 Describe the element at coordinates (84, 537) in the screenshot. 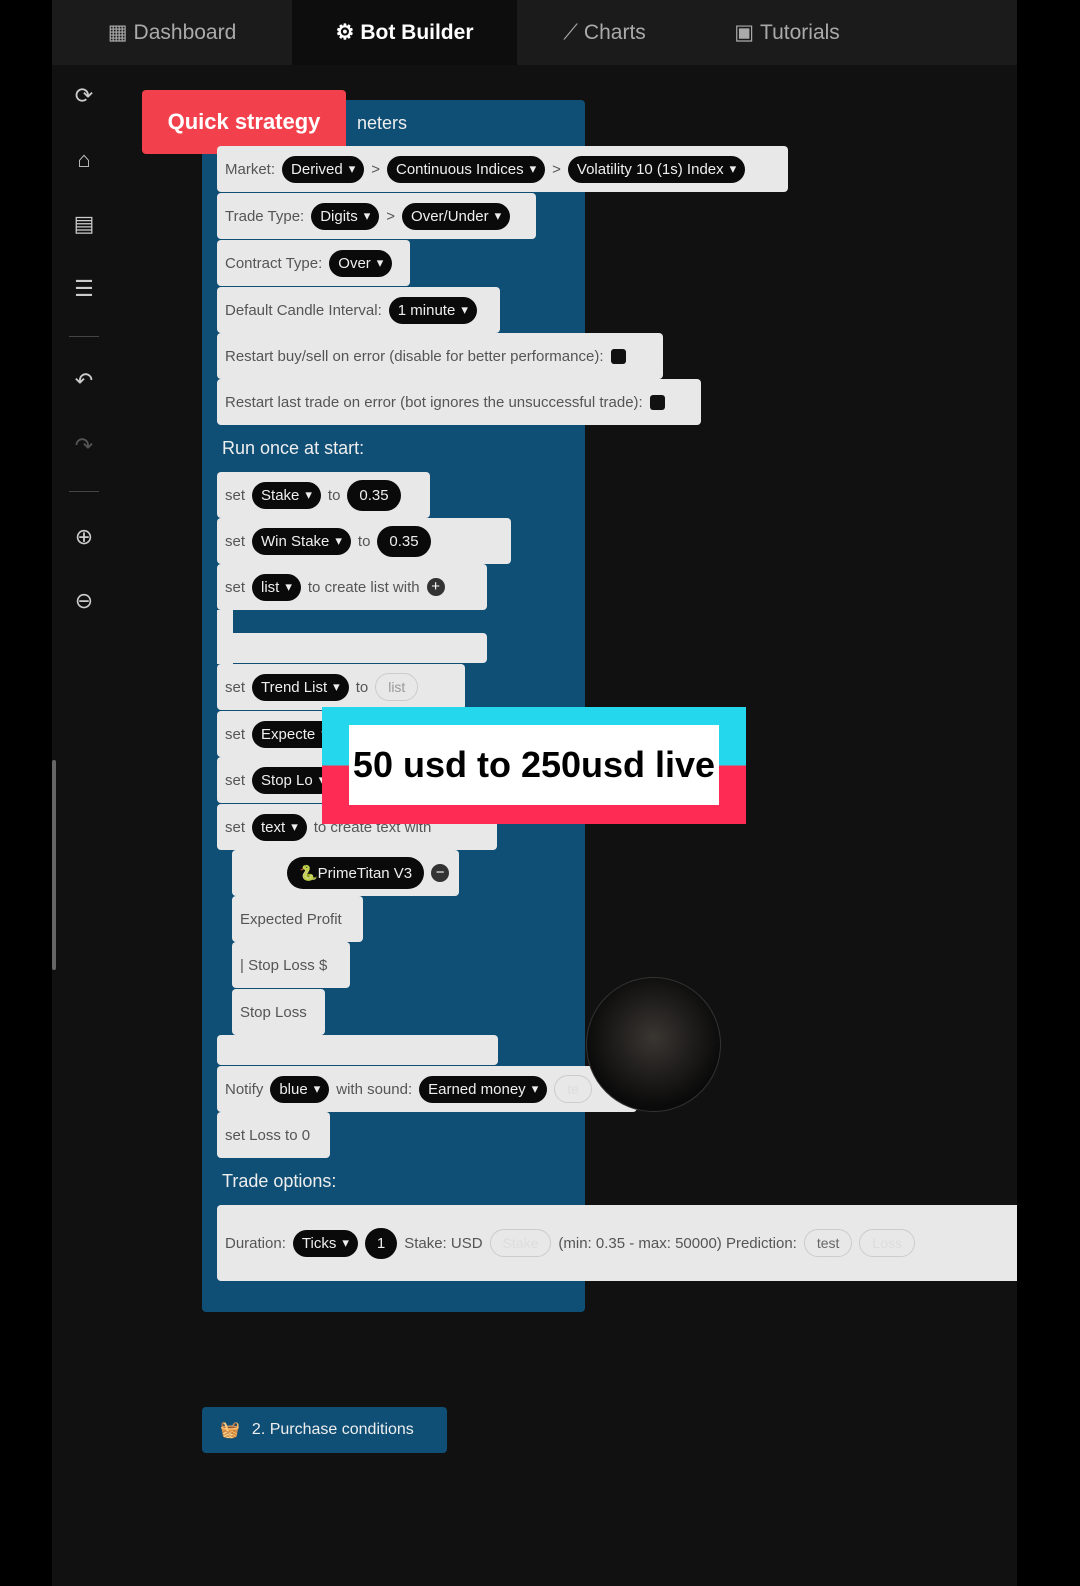

I see `zoom-in-icon: ⊕` at that location.